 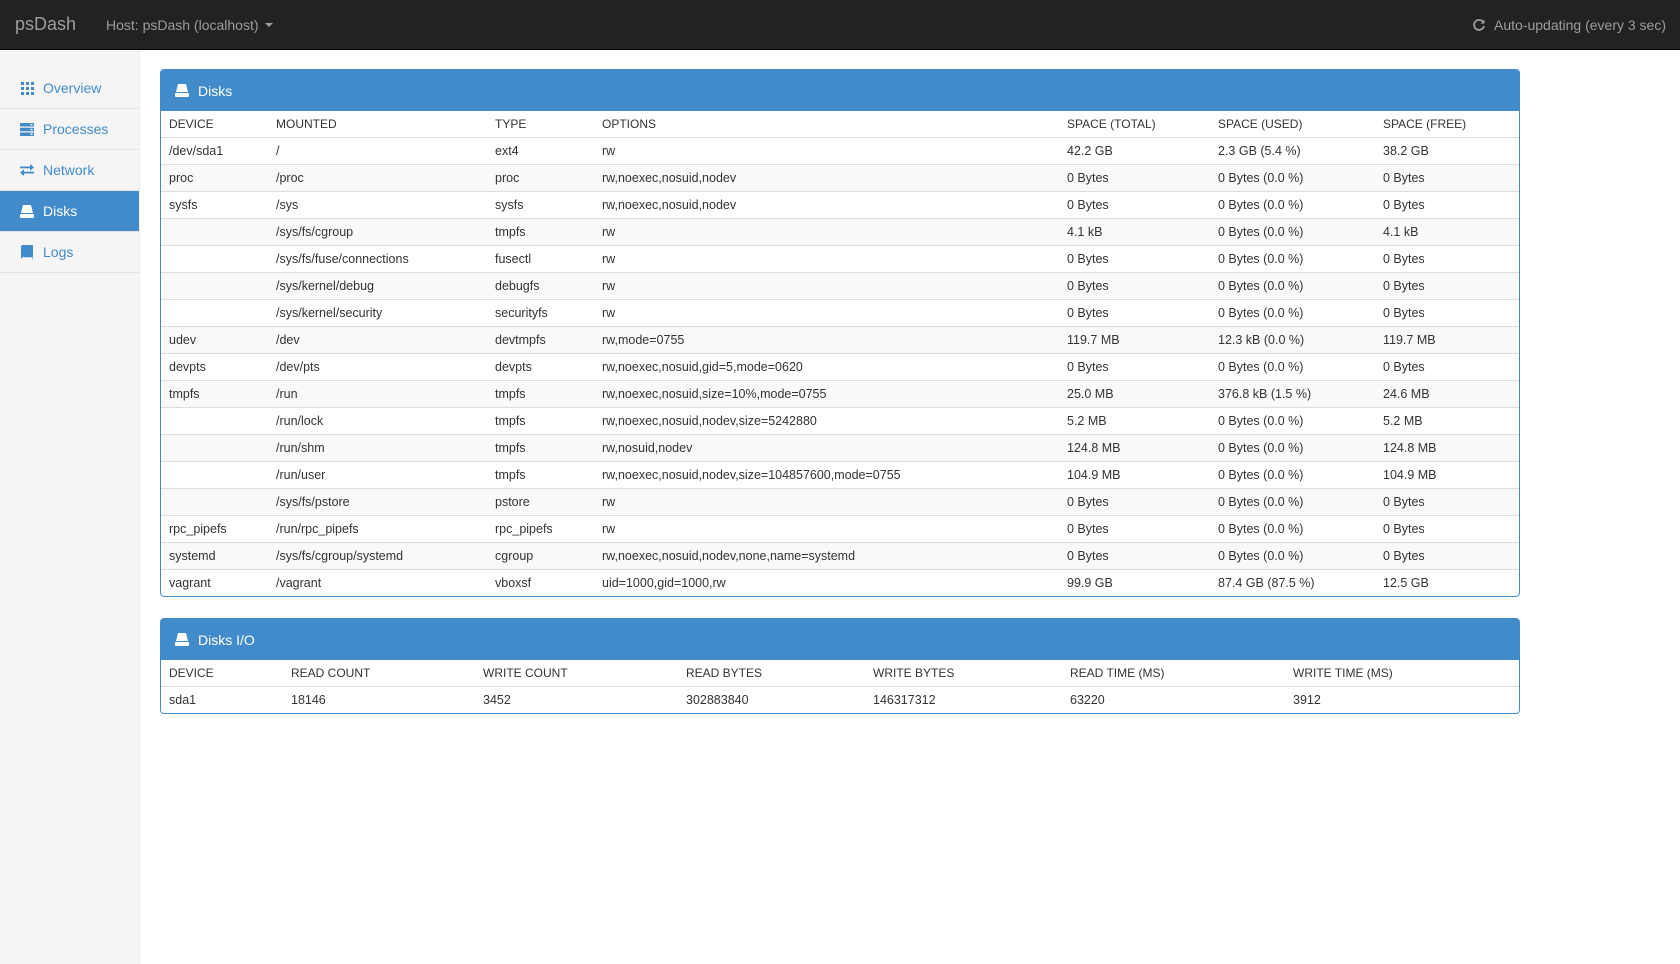 What do you see at coordinates (214, 582) in the screenshot?
I see `table-cell: vagrant` at bounding box center [214, 582].